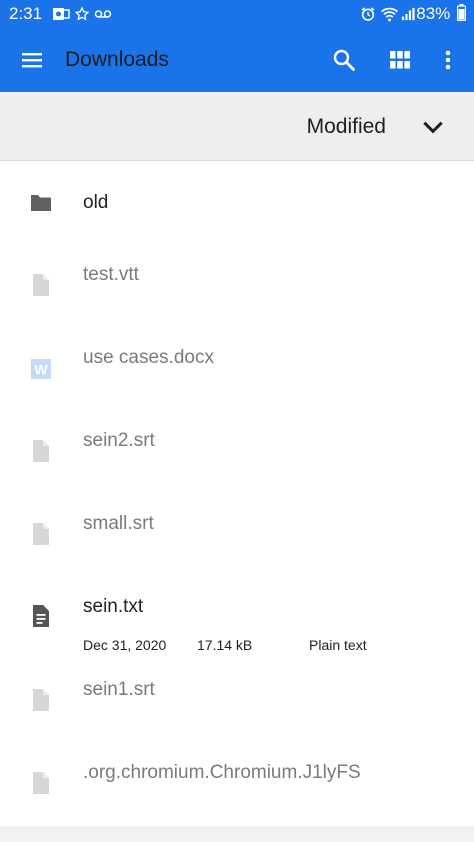 The width and height of the screenshot is (474, 842). What do you see at coordinates (346, 127) in the screenshot?
I see `sort-label: Modified` at bounding box center [346, 127].